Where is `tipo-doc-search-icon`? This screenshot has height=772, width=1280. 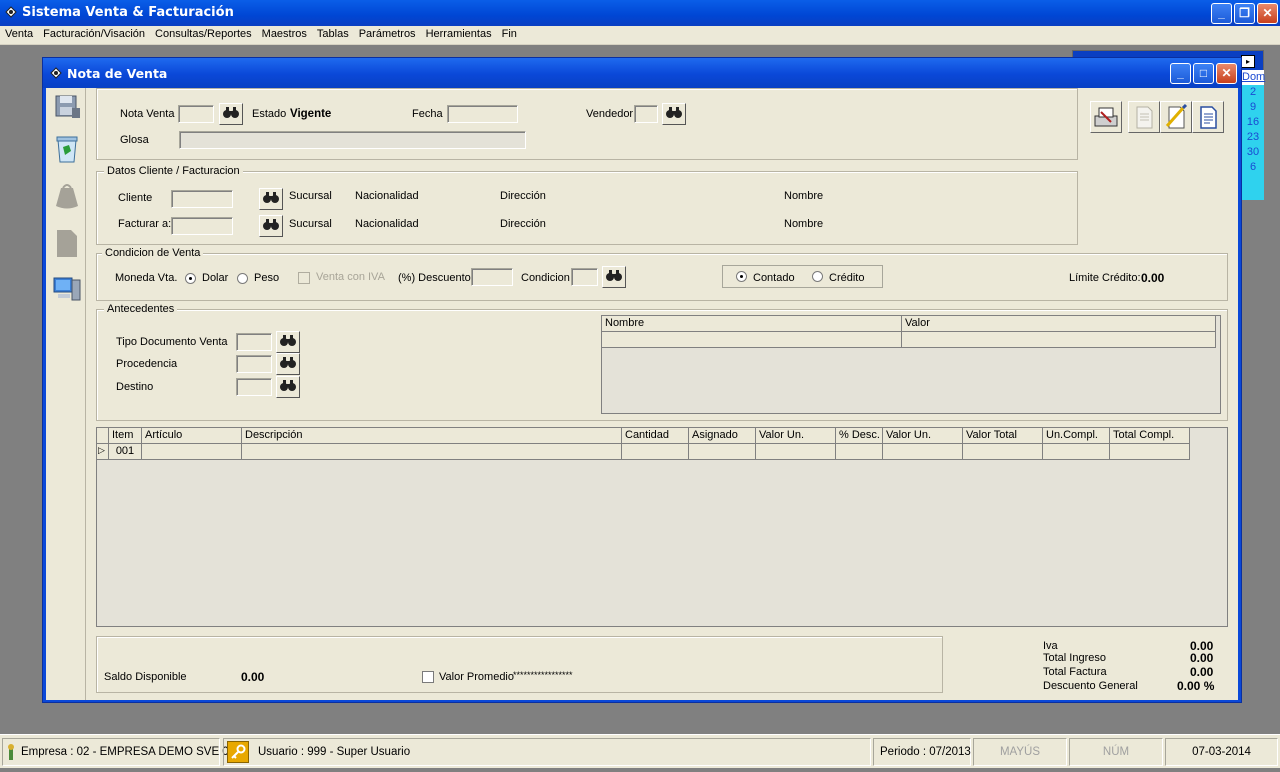 tipo-doc-search-icon is located at coordinates (288, 342).